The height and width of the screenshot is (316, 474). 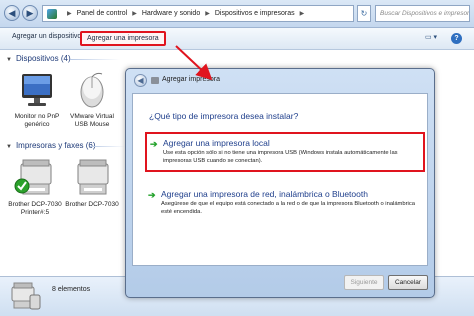 What do you see at coordinates (216, 143) in the screenshot?
I see `option-title: Agregar una impresora local` at bounding box center [216, 143].